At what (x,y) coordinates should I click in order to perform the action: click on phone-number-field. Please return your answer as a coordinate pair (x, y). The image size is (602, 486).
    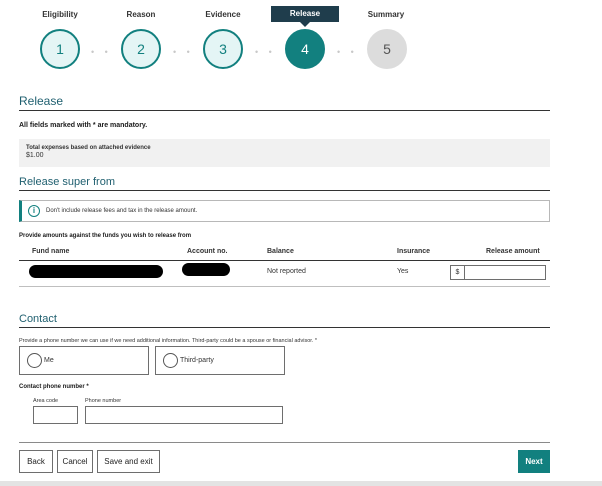
    Looking at the image, I should click on (184, 416).